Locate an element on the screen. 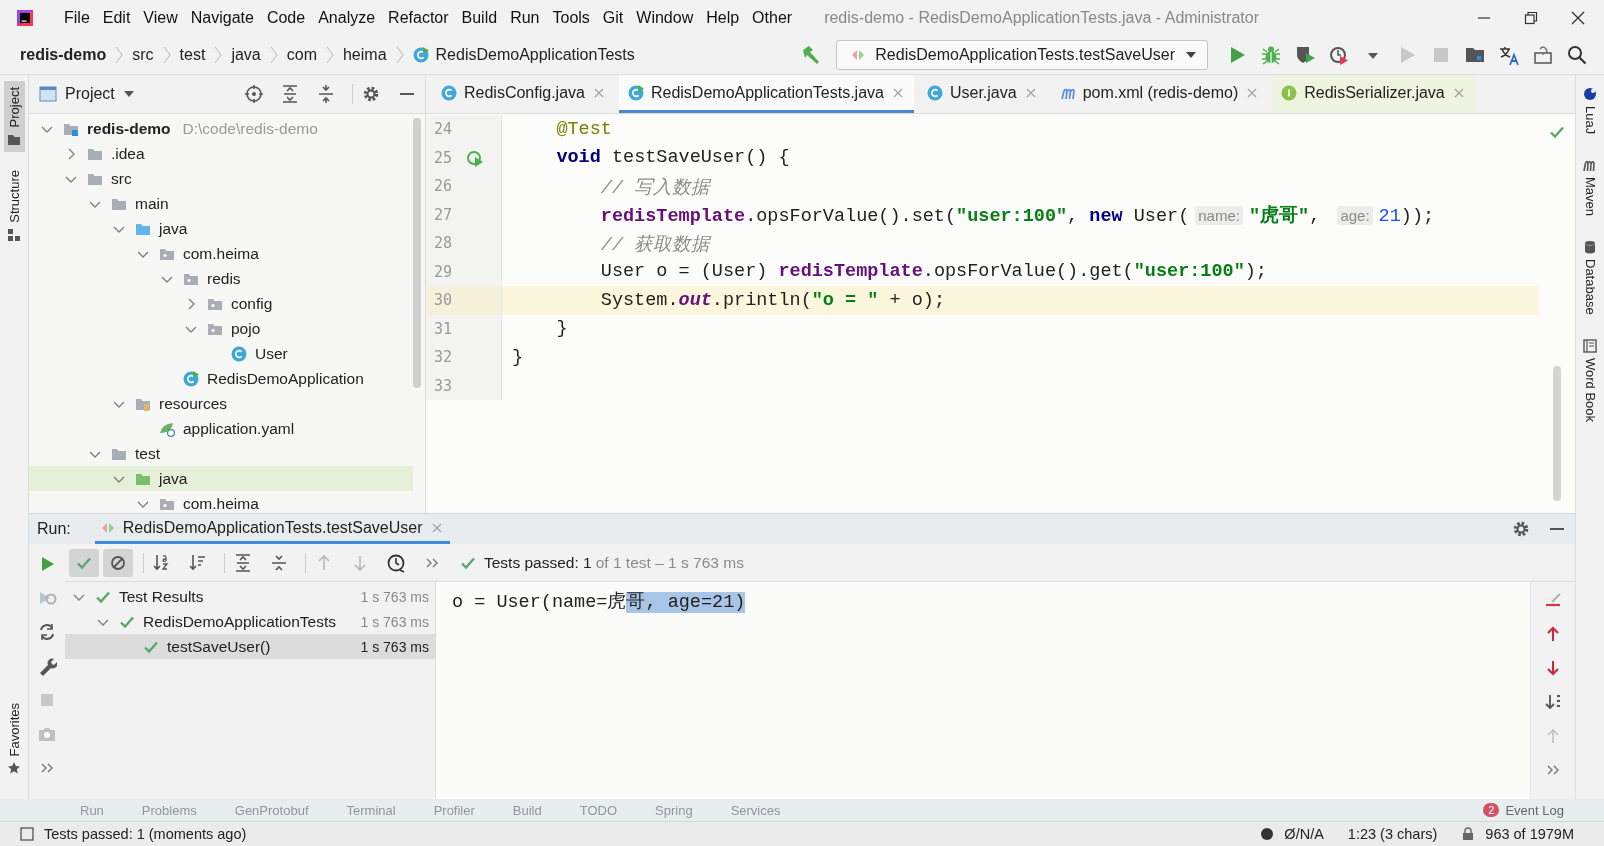  line-number: 33 is located at coordinates (444, 385).